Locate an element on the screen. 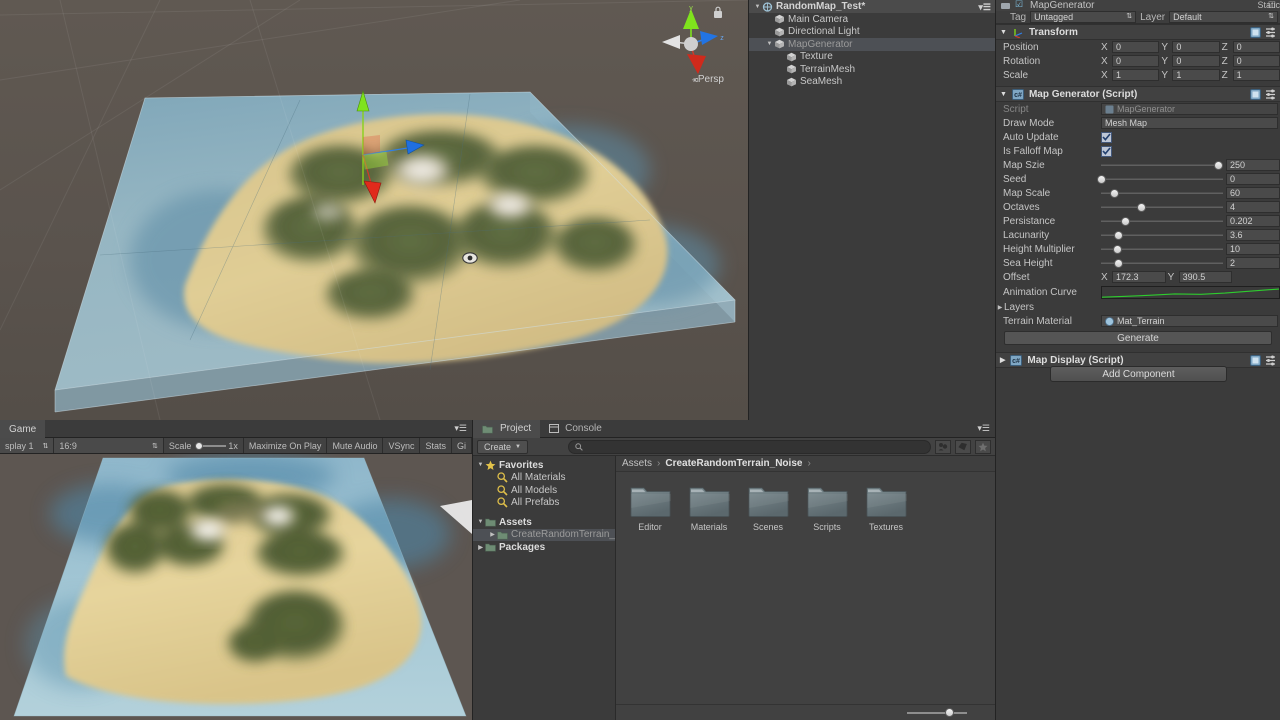 Image resolution: width=1280 pixels, height=720 pixels. search-input is located at coordinates (749, 446).